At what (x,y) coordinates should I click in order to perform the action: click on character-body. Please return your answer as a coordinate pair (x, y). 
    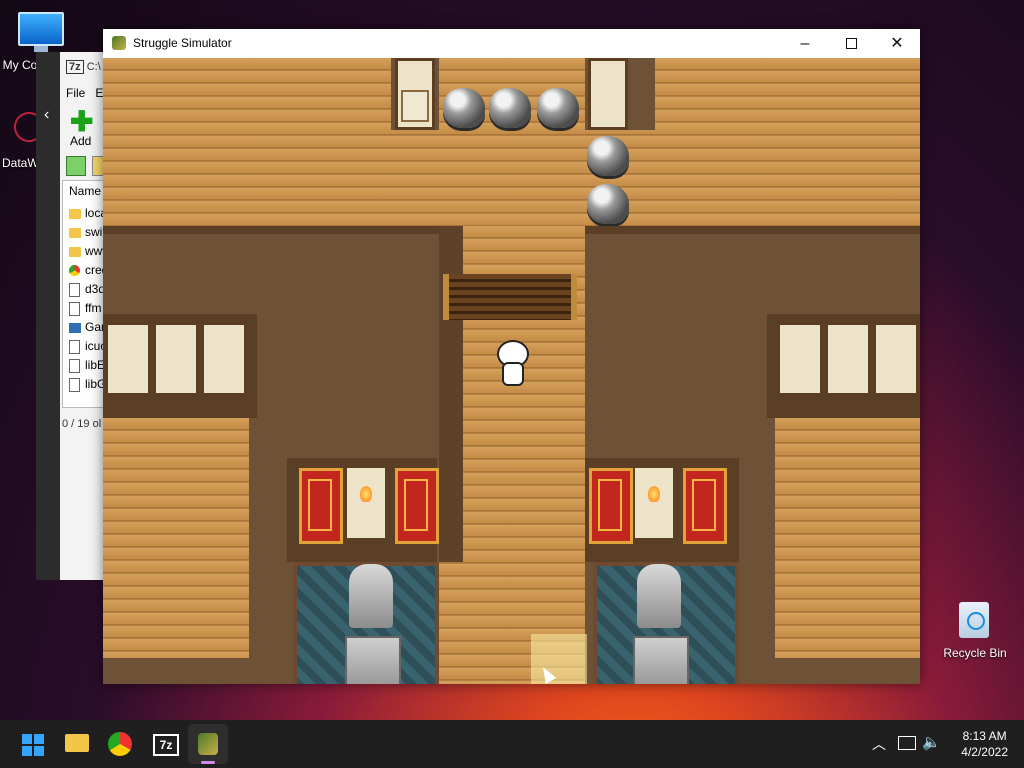
    Looking at the image, I should click on (513, 374).